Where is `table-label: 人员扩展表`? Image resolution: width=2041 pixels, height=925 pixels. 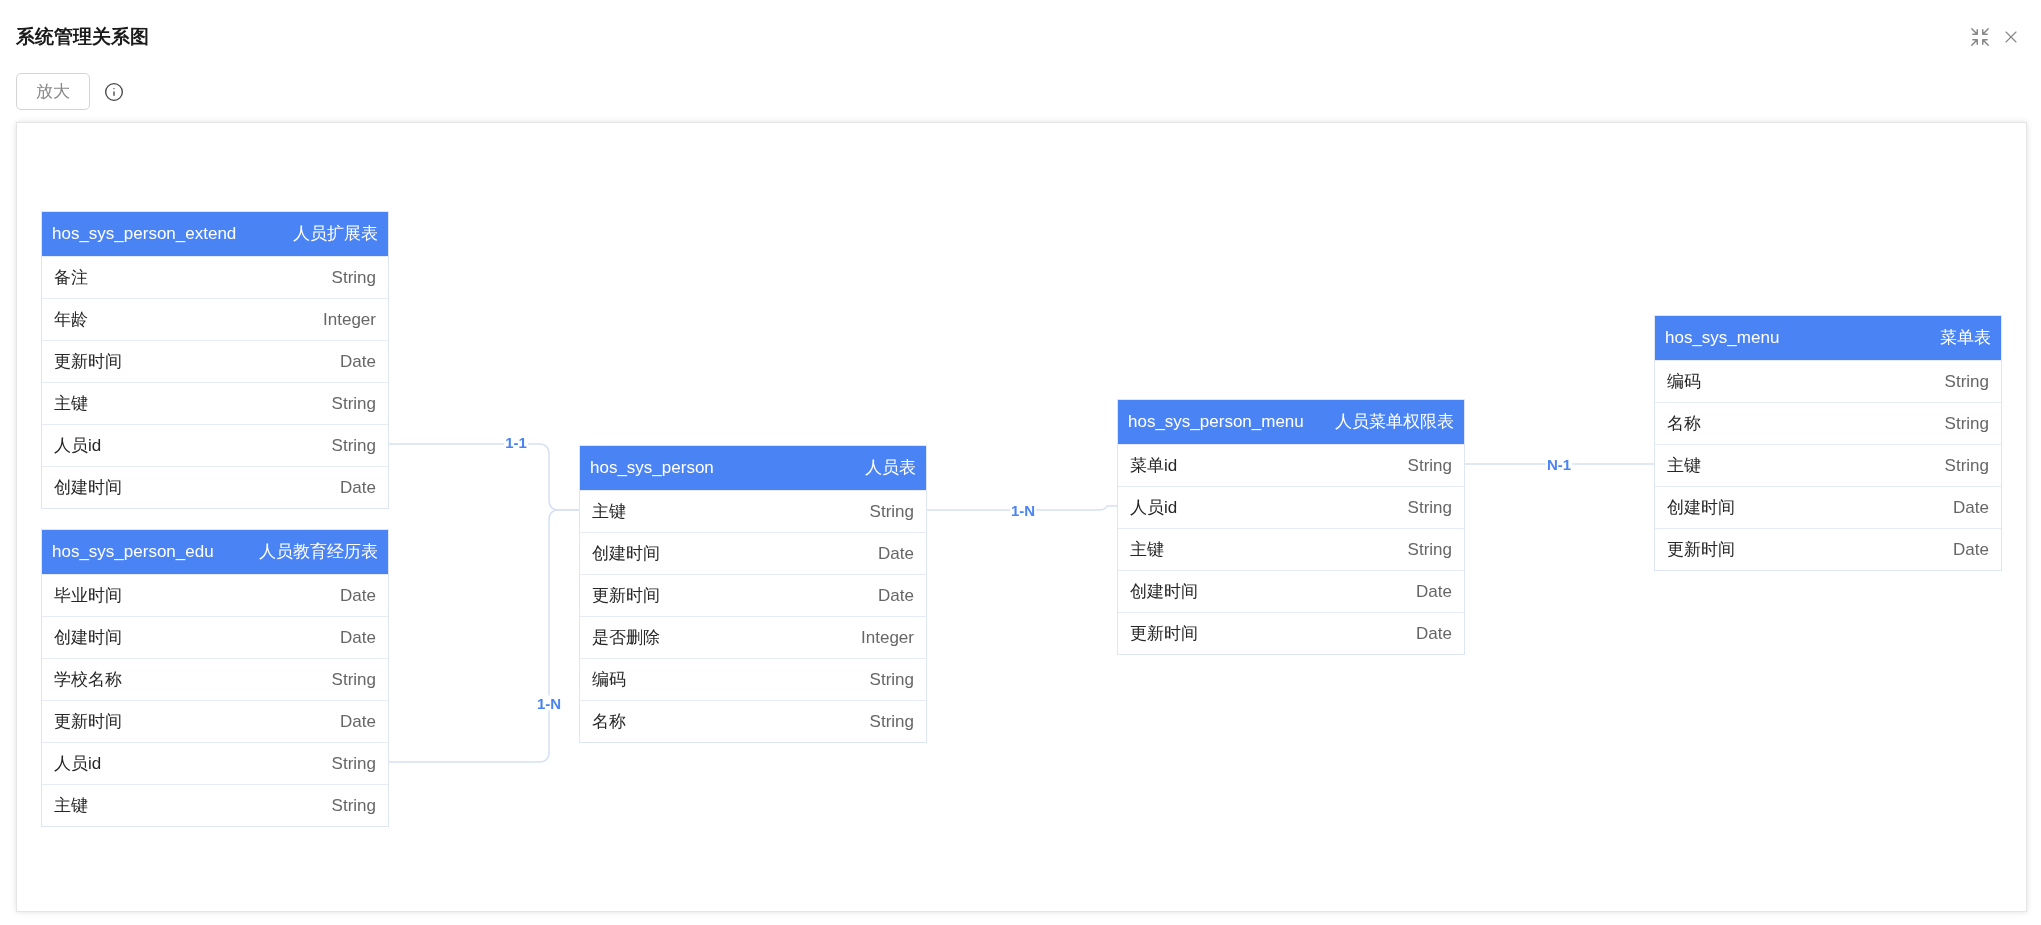
table-label: 人员扩展表 is located at coordinates (335, 234).